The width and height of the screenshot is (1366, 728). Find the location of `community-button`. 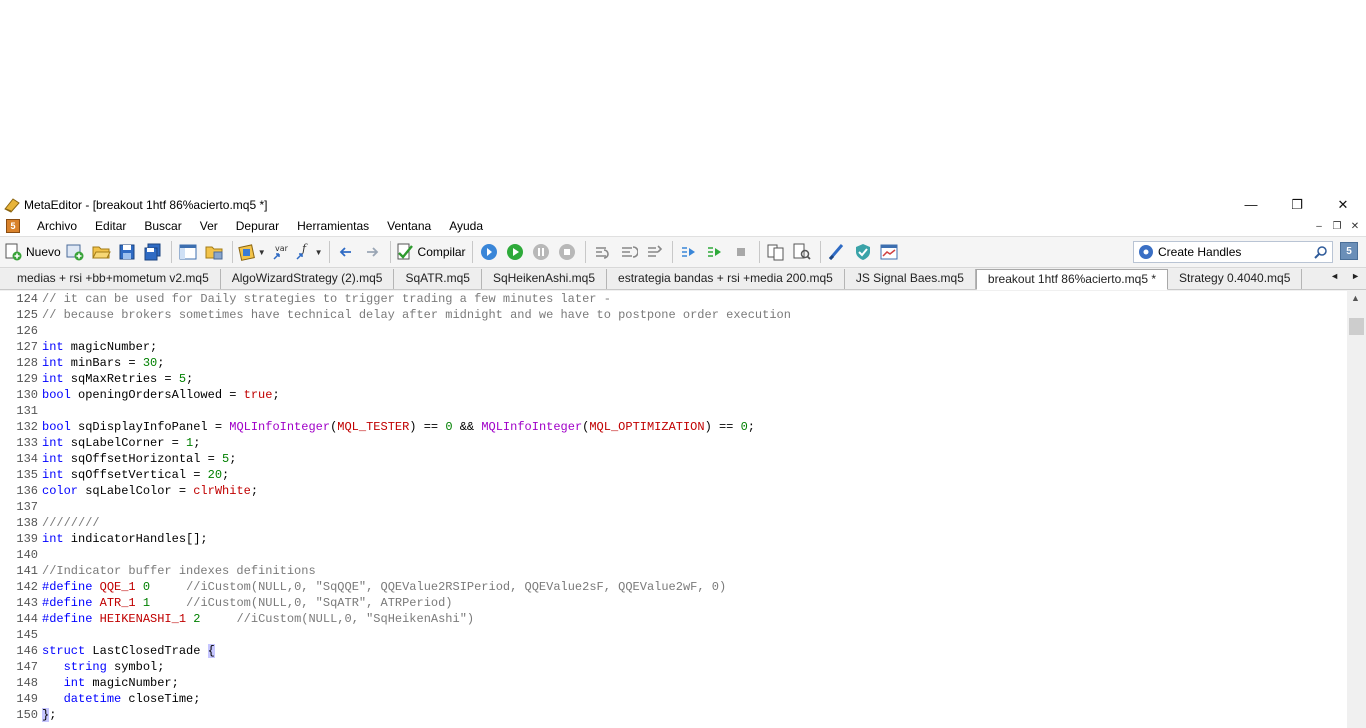

community-button is located at coordinates (837, 252).